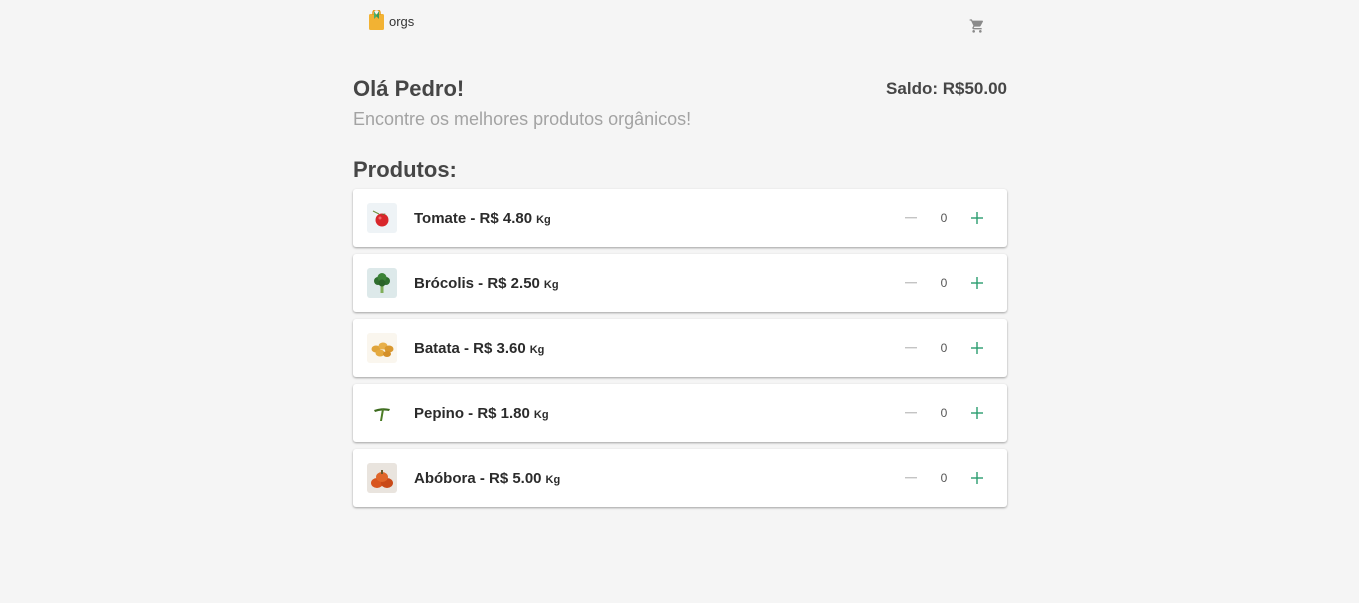 The width and height of the screenshot is (1359, 603). What do you see at coordinates (472, 413) in the screenshot?
I see `product-name: Pepino - R$ 1.80` at bounding box center [472, 413].